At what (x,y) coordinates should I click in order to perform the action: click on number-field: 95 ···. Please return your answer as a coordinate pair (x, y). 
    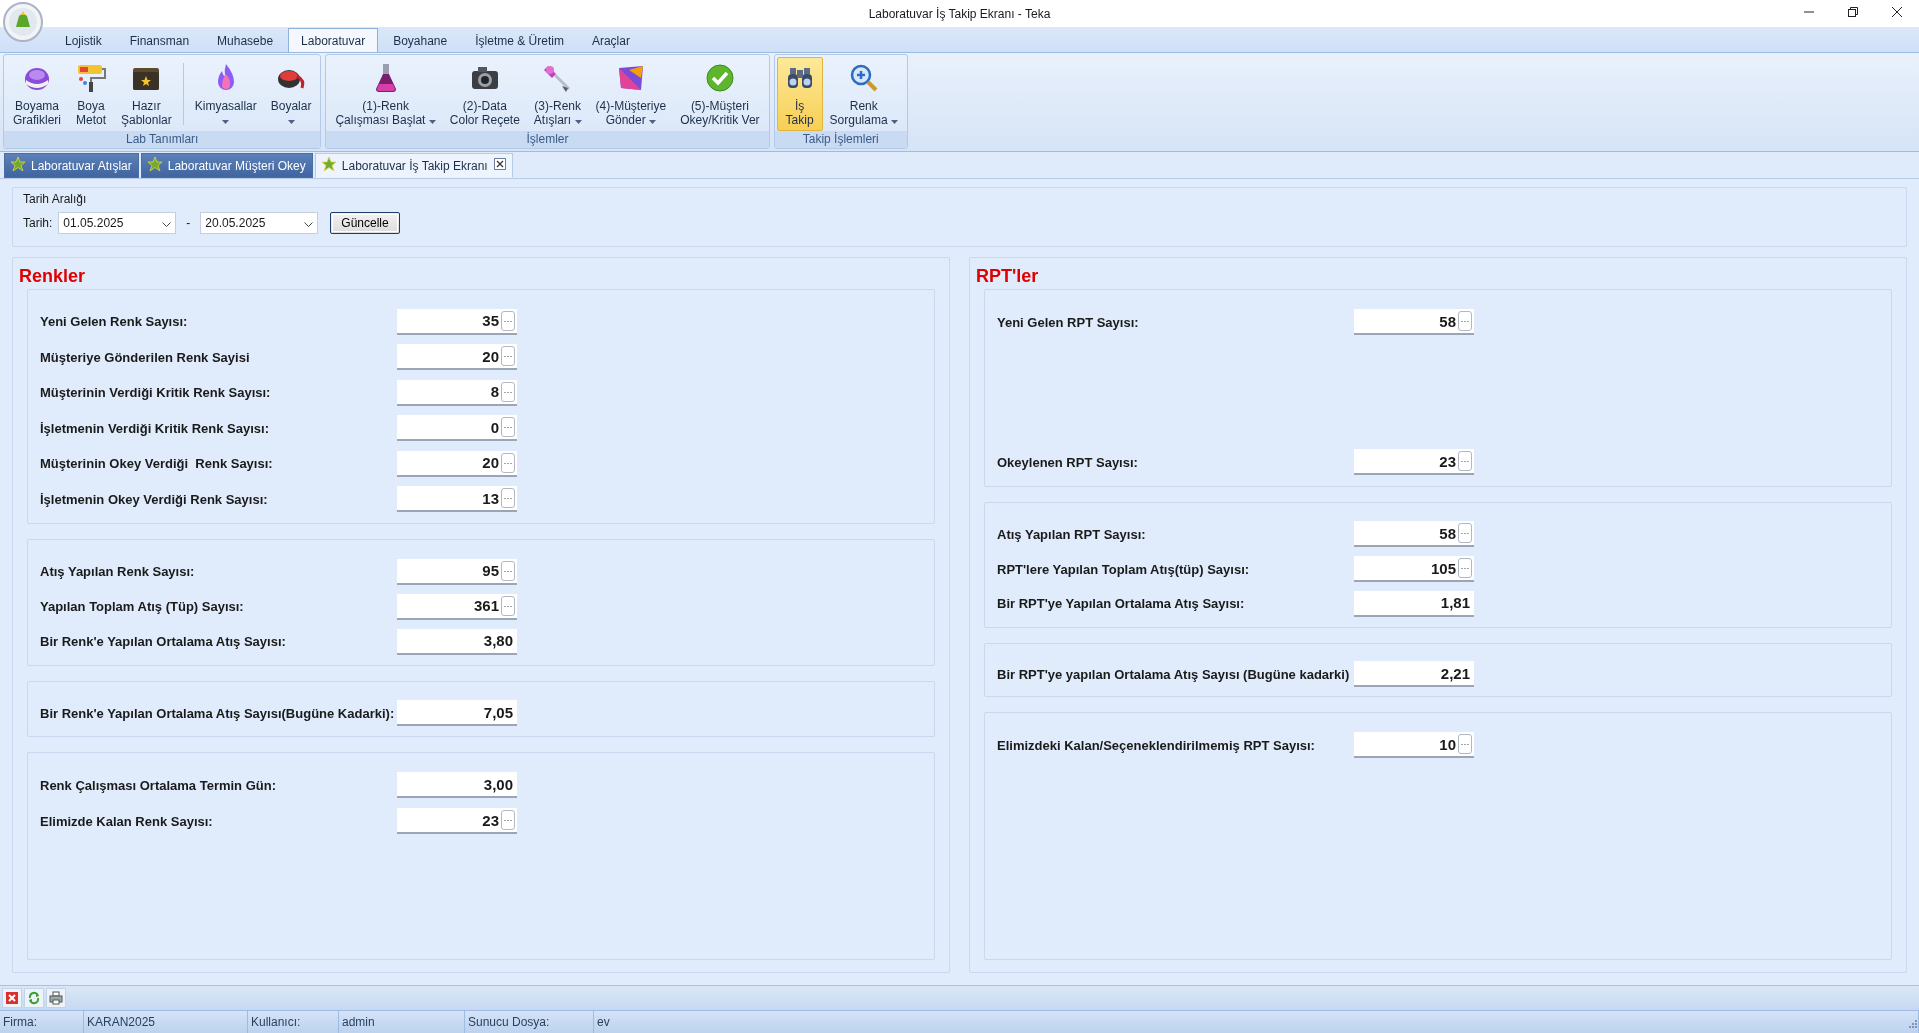
    Looking at the image, I should click on (457, 571).